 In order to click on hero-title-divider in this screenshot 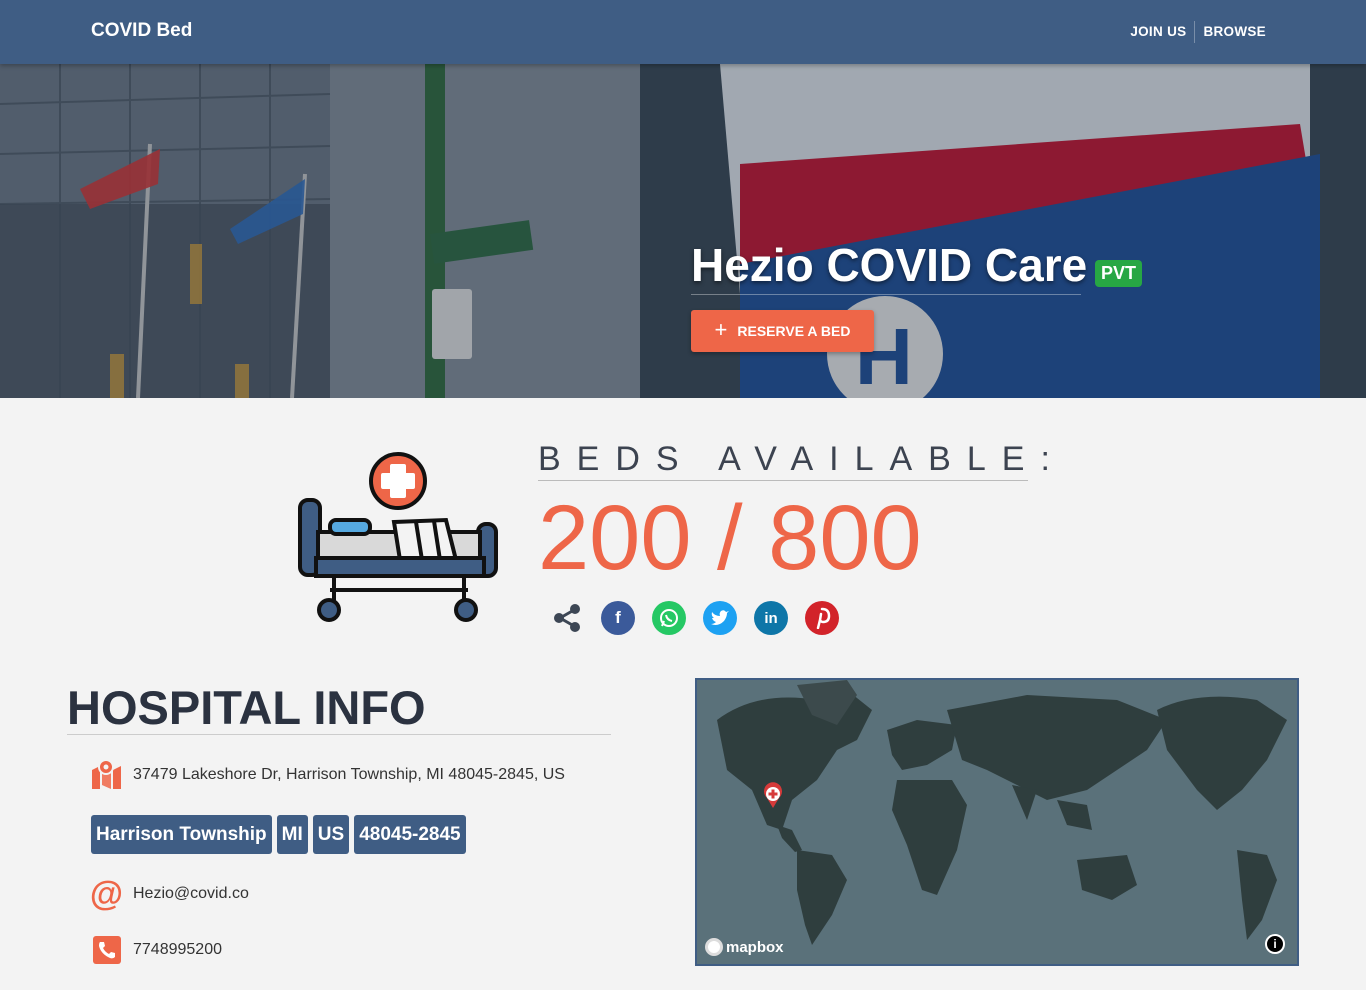, I will do `click(886, 294)`.